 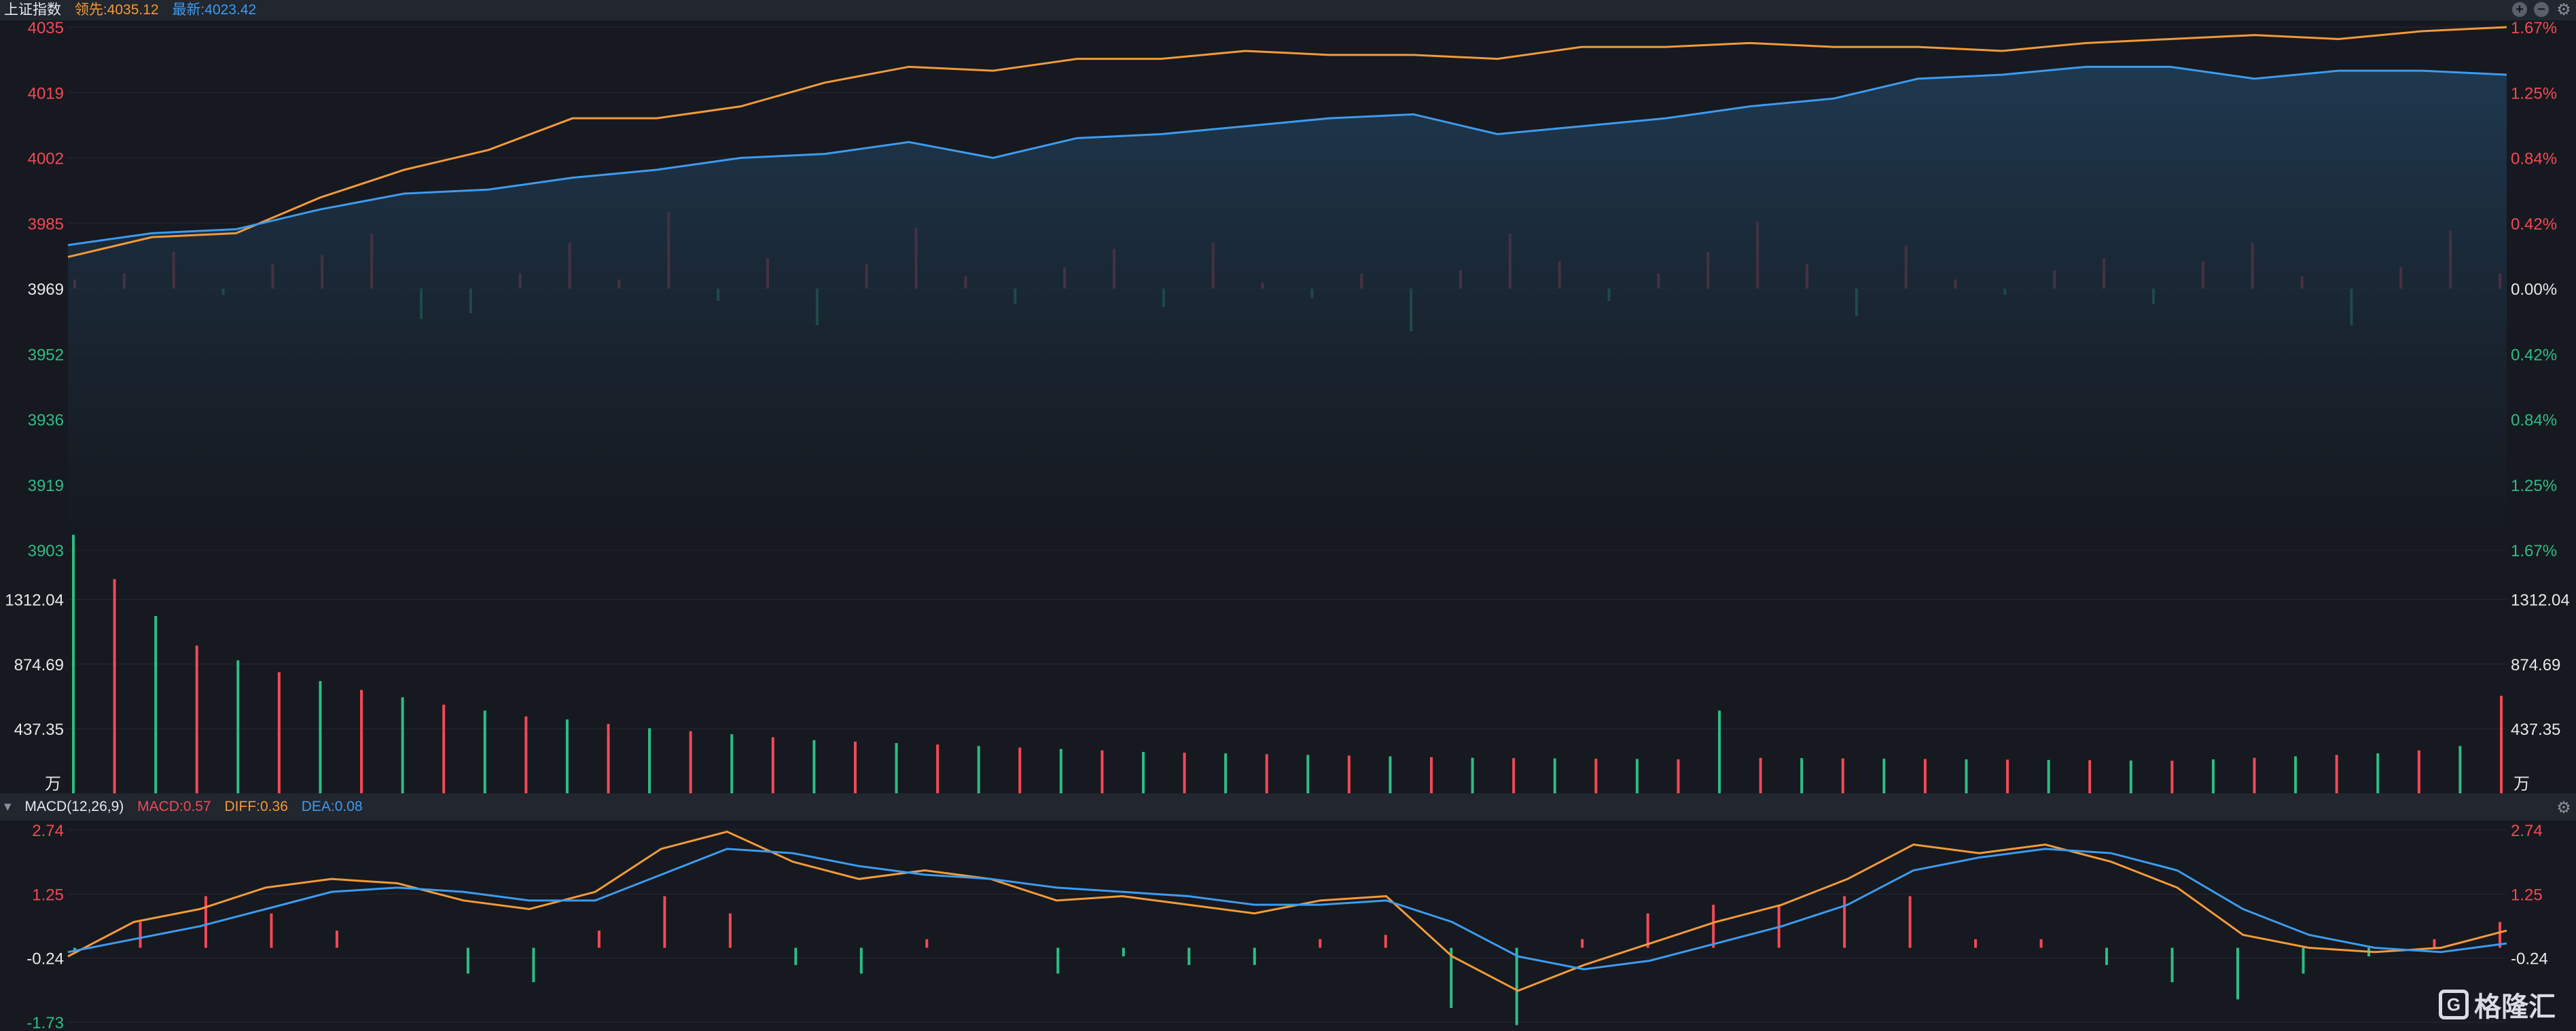 What do you see at coordinates (2540, 601) in the screenshot?
I see `volume-tick-right: 1312.04` at bounding box center [2540, 601].